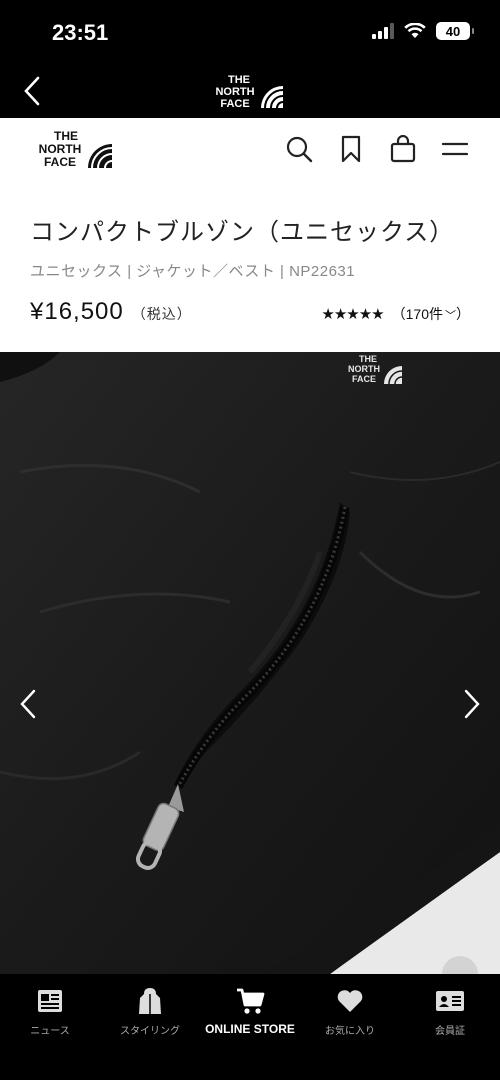 This screenshot has width=500, height=1080. I want to click on tab-member-card: 会員証, so click(450, 1027).